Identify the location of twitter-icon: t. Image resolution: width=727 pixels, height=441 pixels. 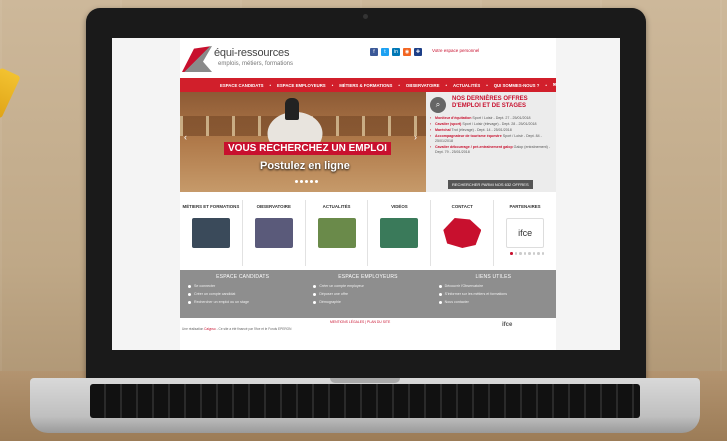
(385, 52).